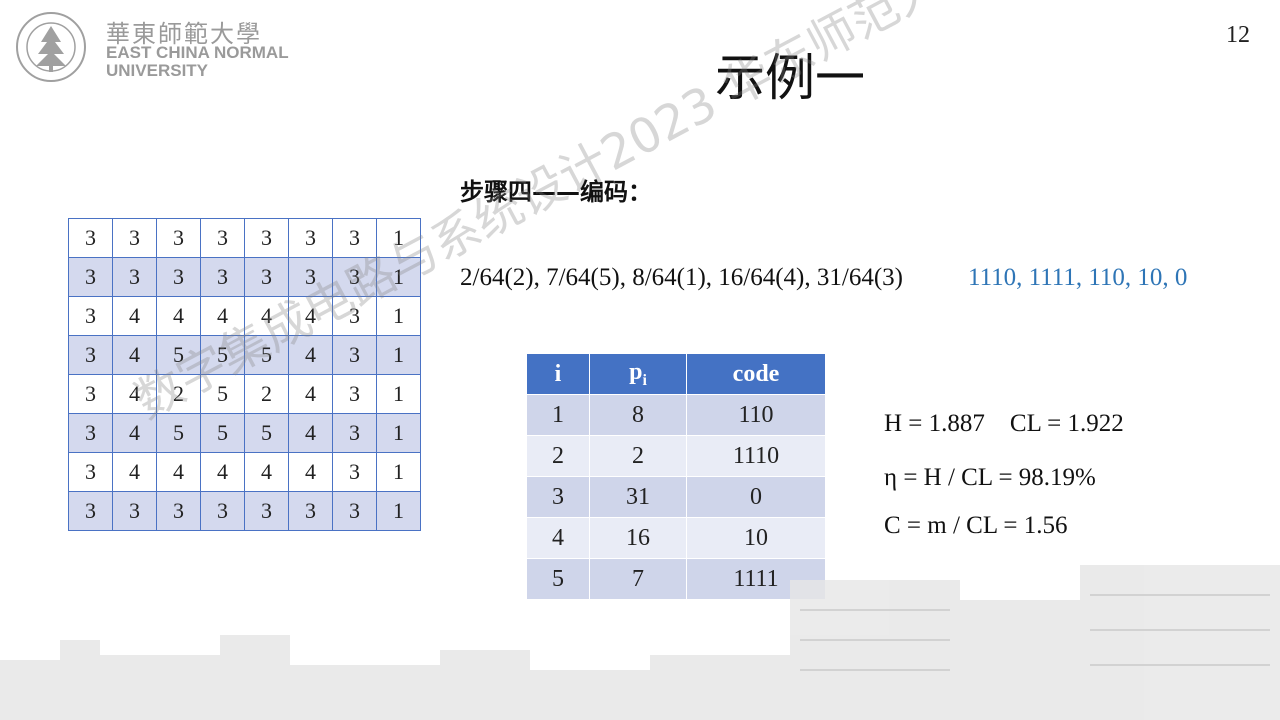  I want to click on slide-title: 示例一, so click(790, 78).